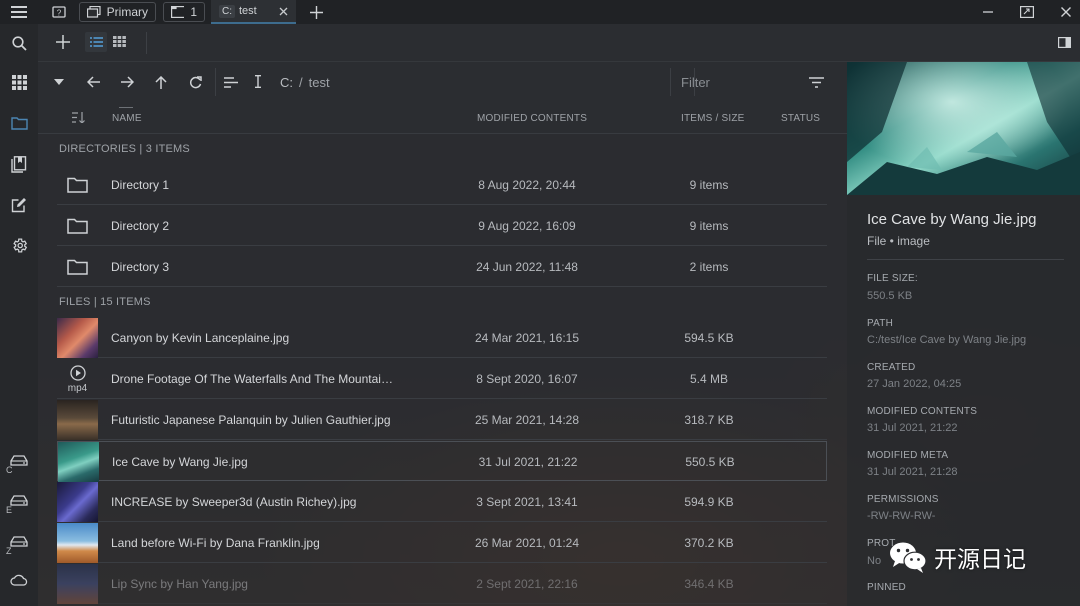 Image resolution: width=1080 pixels, height=606 pixels. Describe the element at coordinates (231, 82) in the screenshot. I see `breadcrumb-mode-button` at that location.